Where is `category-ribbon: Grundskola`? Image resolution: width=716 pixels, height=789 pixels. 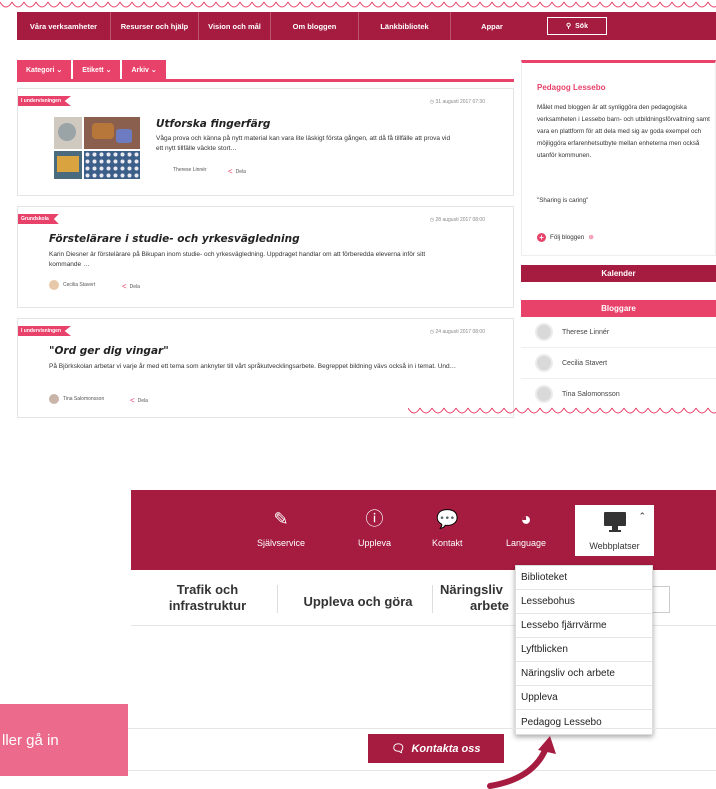 category-ribbon: Grundskola is located at coordinates (38, 219).